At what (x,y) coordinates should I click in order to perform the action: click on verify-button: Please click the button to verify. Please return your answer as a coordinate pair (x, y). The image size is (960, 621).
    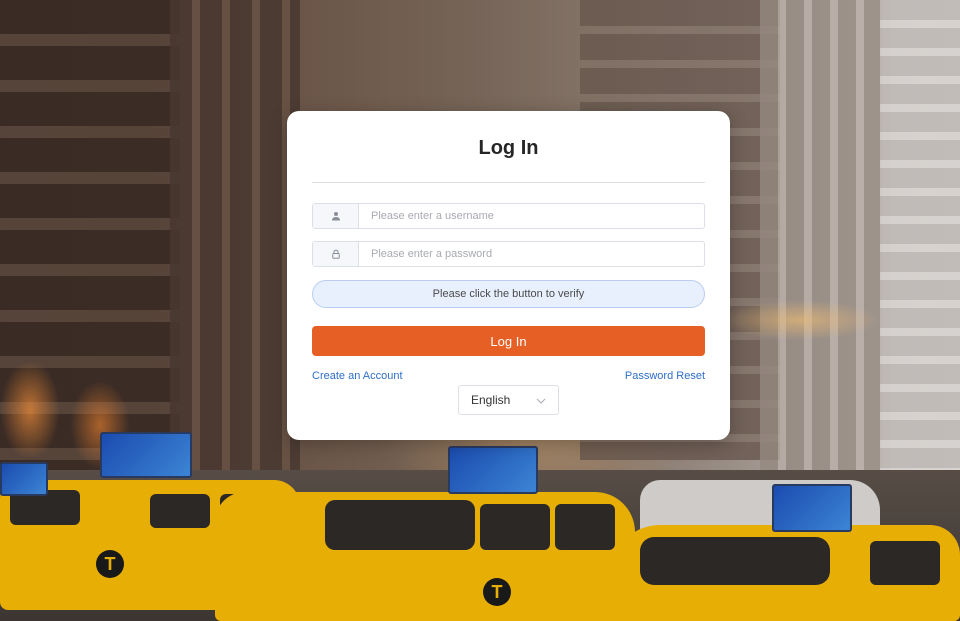
    Looking at the image, I should click on (508, 294).